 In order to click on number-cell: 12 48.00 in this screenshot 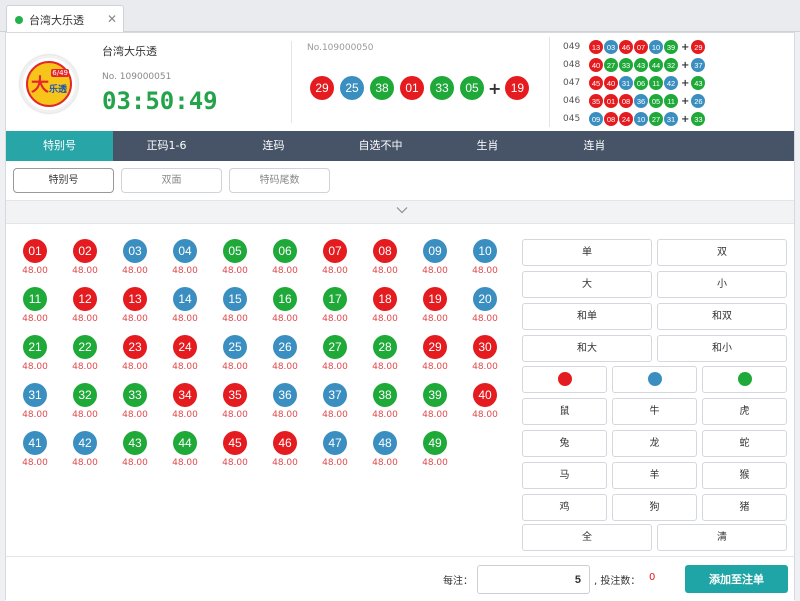, I will do `click(85, 305)`.